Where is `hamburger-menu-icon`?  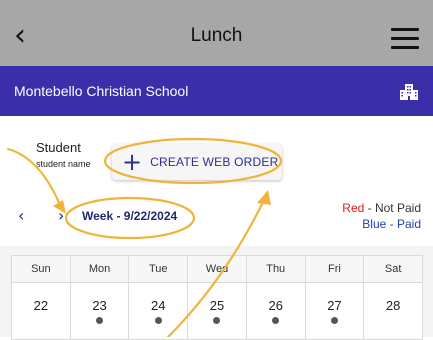
hamburger-menu-icon is located at coordinates (405, 29).